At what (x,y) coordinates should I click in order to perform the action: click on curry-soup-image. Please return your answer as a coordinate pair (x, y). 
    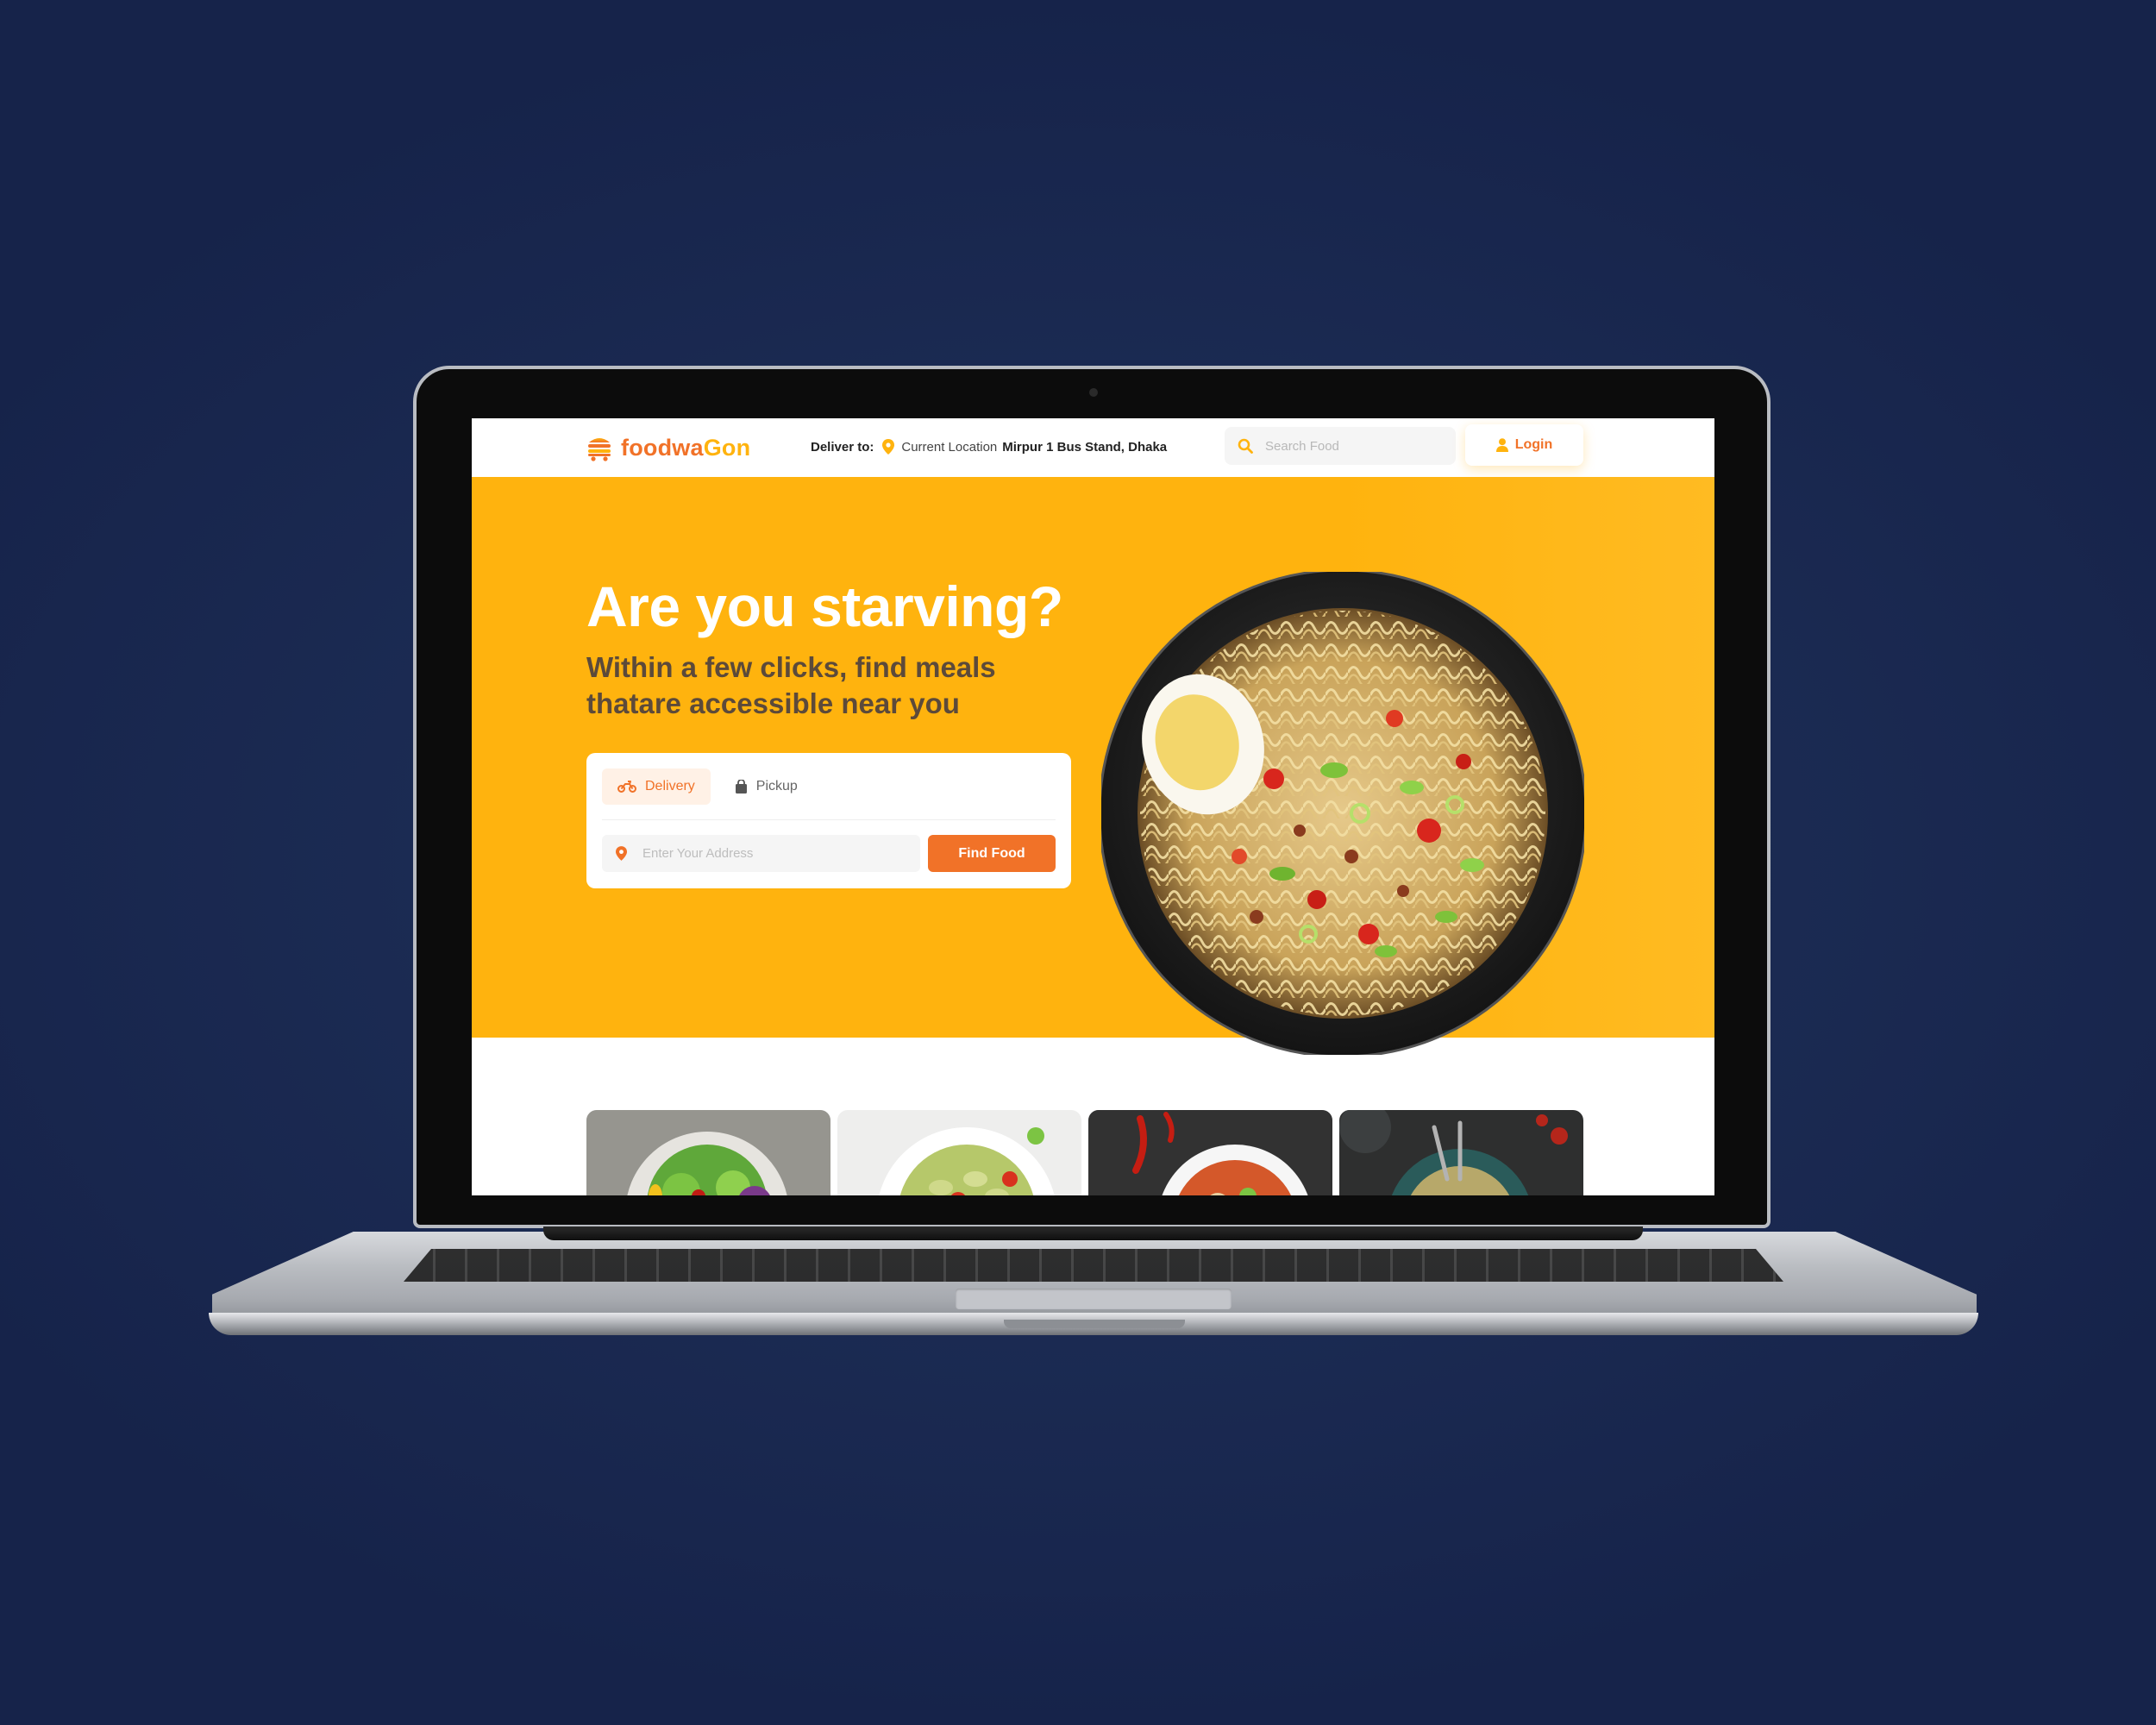
    Looking at the image, I should click on (1210, 1152).